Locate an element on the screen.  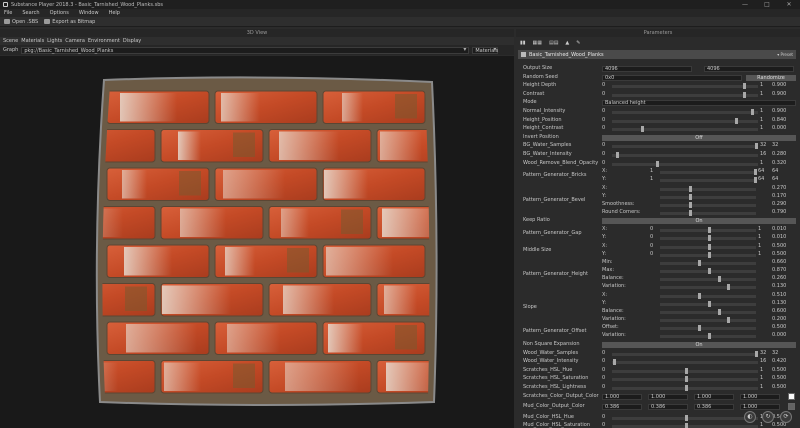
color-channel-2: 0.386 is located at coordinates (714, 407).